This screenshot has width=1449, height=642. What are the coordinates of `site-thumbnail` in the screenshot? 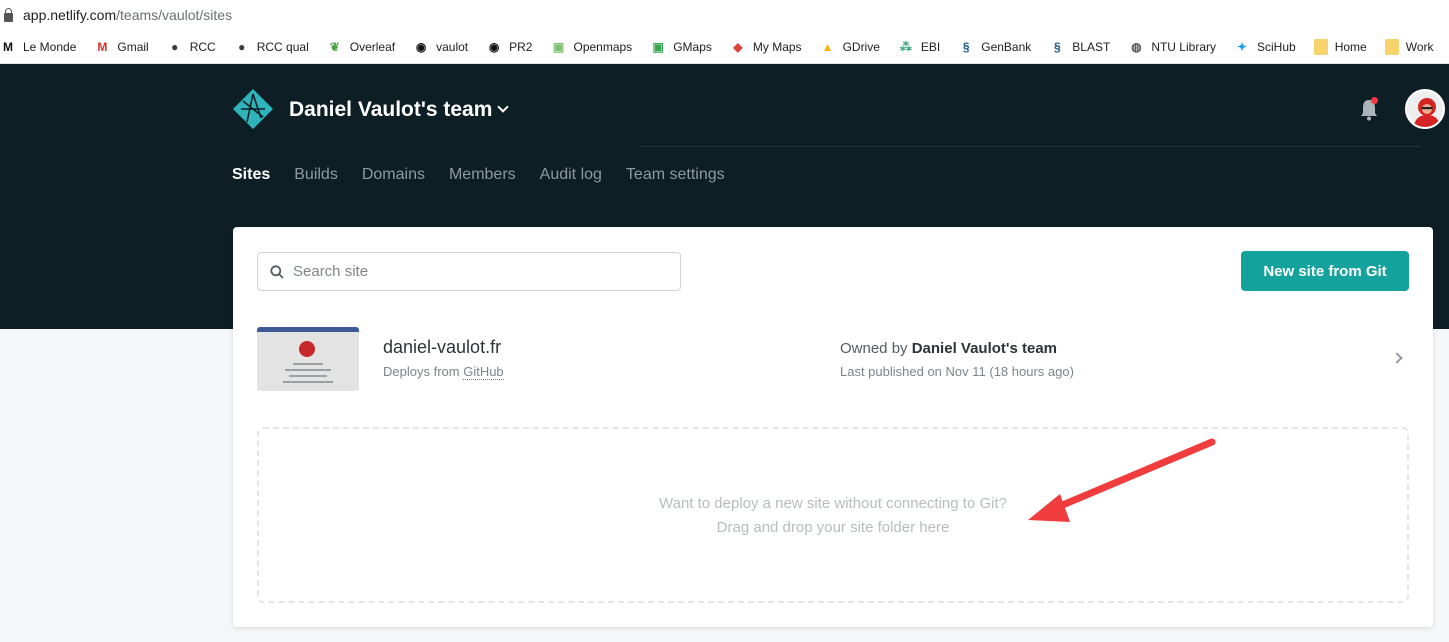 It's located at (308, 359).